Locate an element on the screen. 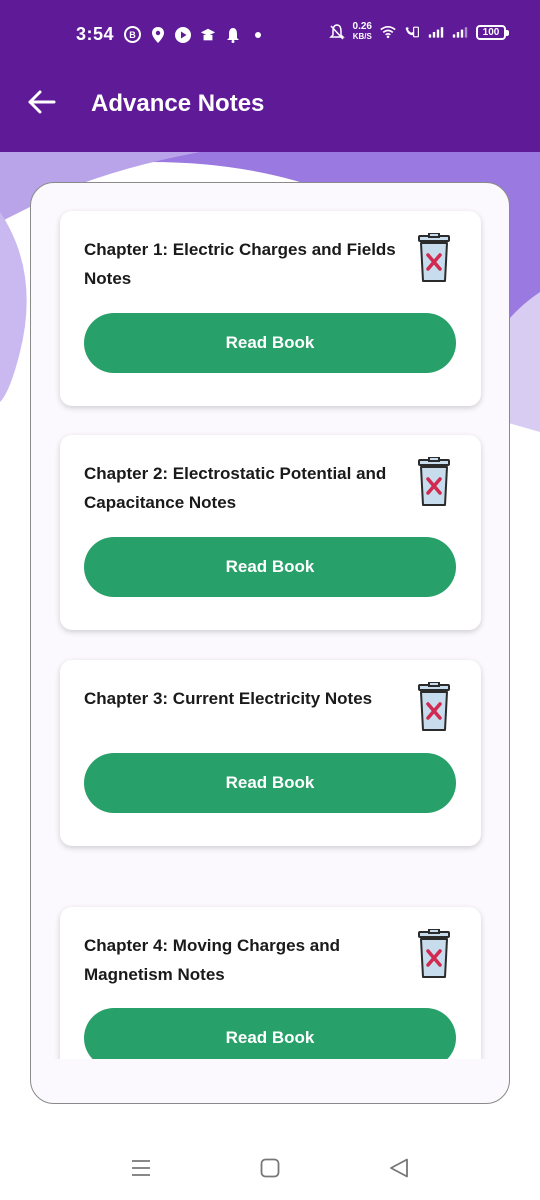  top-bar: 3:54 B 0.26 KB/S 100 Advance Notes is located at coordinates (270, 76).